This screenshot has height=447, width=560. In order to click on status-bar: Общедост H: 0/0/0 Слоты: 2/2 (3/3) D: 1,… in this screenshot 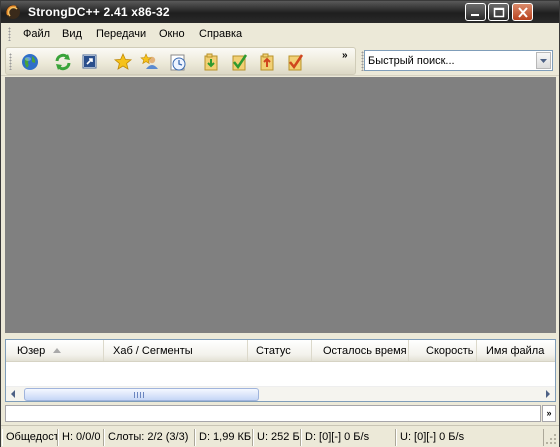, I will do `click(280, 436)`.